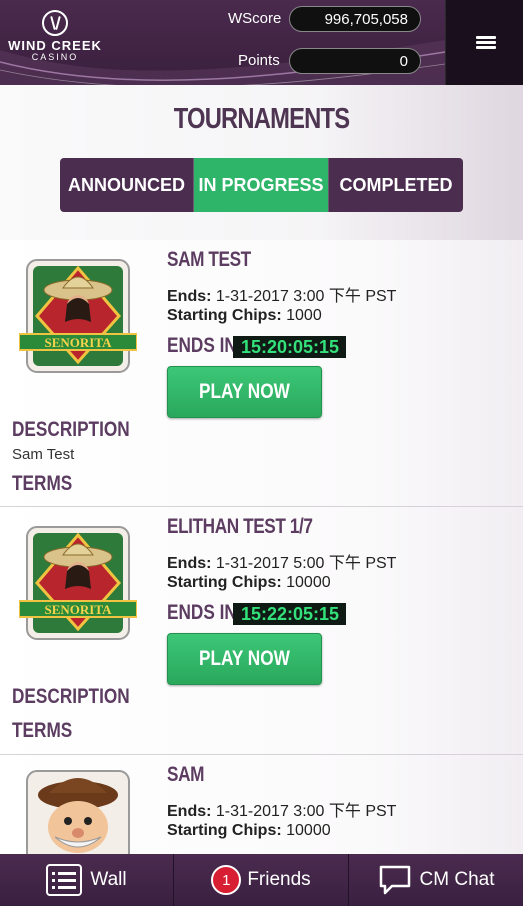  I want to click on countdown-timer: 15:22:05:15, so click(290, 614).